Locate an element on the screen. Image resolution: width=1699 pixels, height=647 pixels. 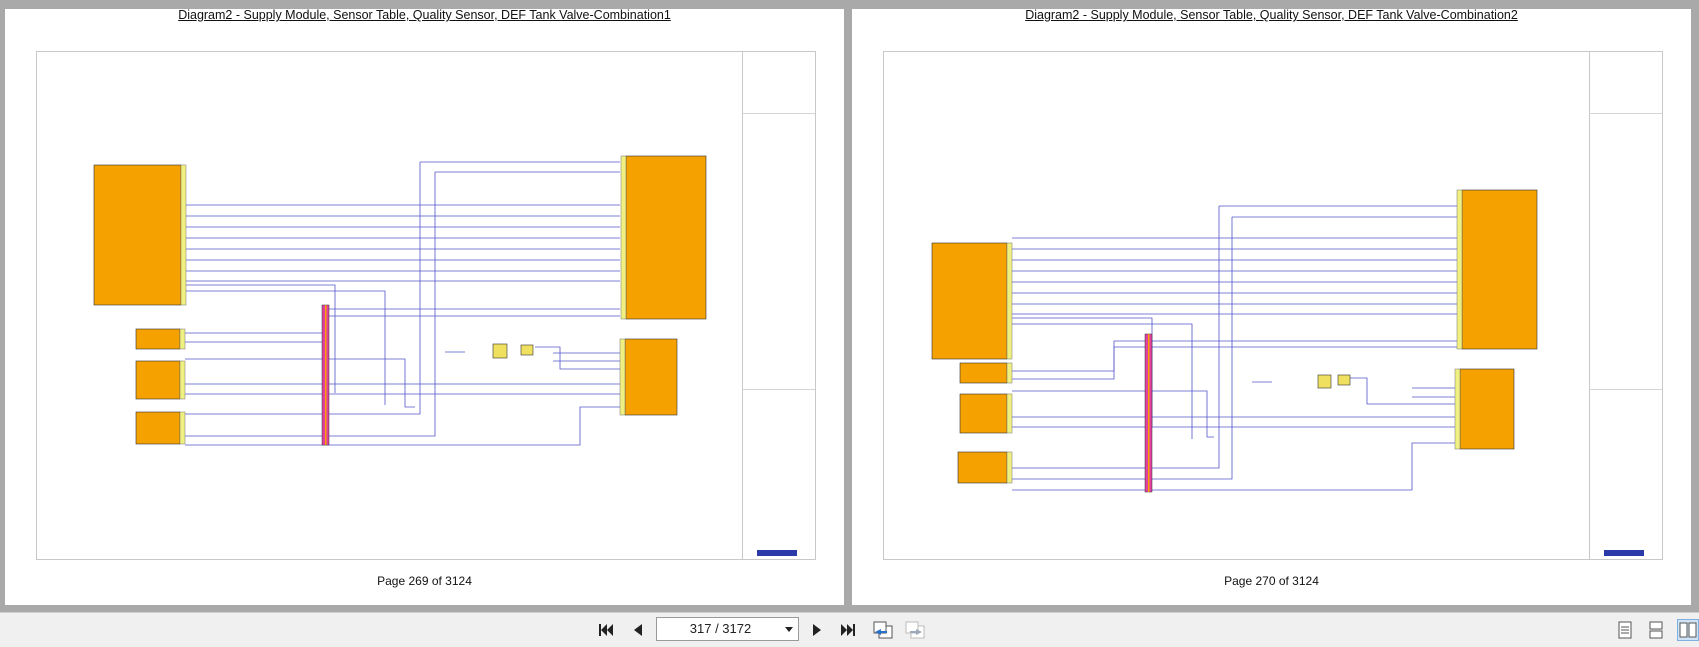
back-view-button is located at coordinates (883, 630).